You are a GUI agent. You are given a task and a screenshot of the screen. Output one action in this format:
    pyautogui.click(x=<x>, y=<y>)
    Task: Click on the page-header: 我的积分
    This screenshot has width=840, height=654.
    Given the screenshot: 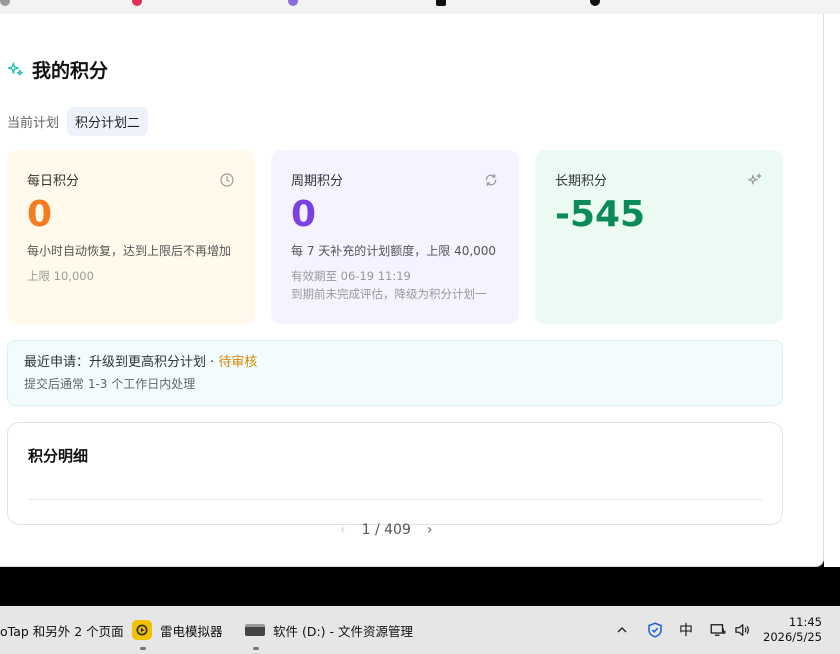 What is the action you would take?
    pyautogui.click(x=57, y=69)
    